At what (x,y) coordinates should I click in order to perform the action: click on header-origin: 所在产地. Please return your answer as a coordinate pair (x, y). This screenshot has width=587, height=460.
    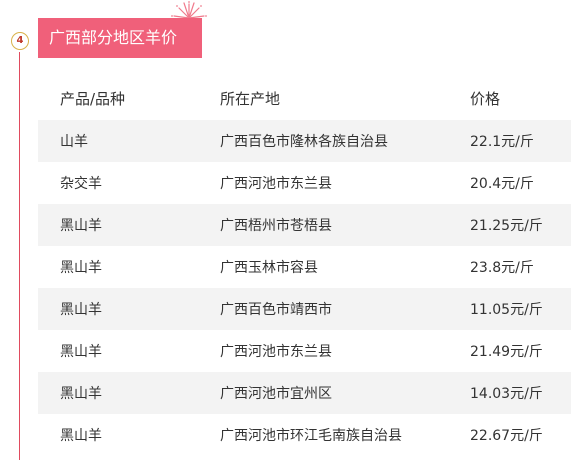
    Looking at the image, I should click on (250, 98).